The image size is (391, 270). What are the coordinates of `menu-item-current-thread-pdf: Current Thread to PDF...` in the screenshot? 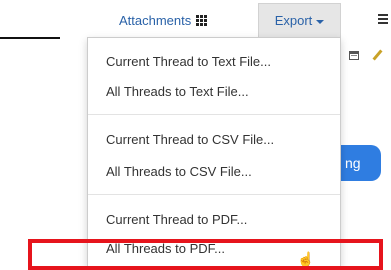 It's located at (176, 219).